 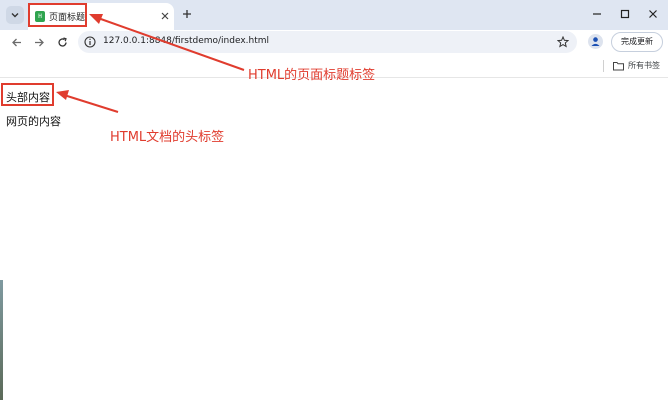 I want to click on tab-highlight-box, so click(x=57, y=15).